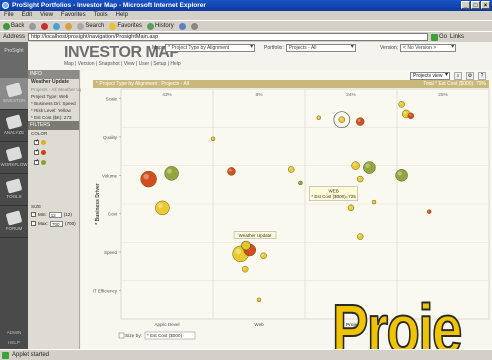 Image resolution: width=492 pixels, height=360 pixels. I want to click on map-select: * Project Type by Alignment, so click(210, 48).